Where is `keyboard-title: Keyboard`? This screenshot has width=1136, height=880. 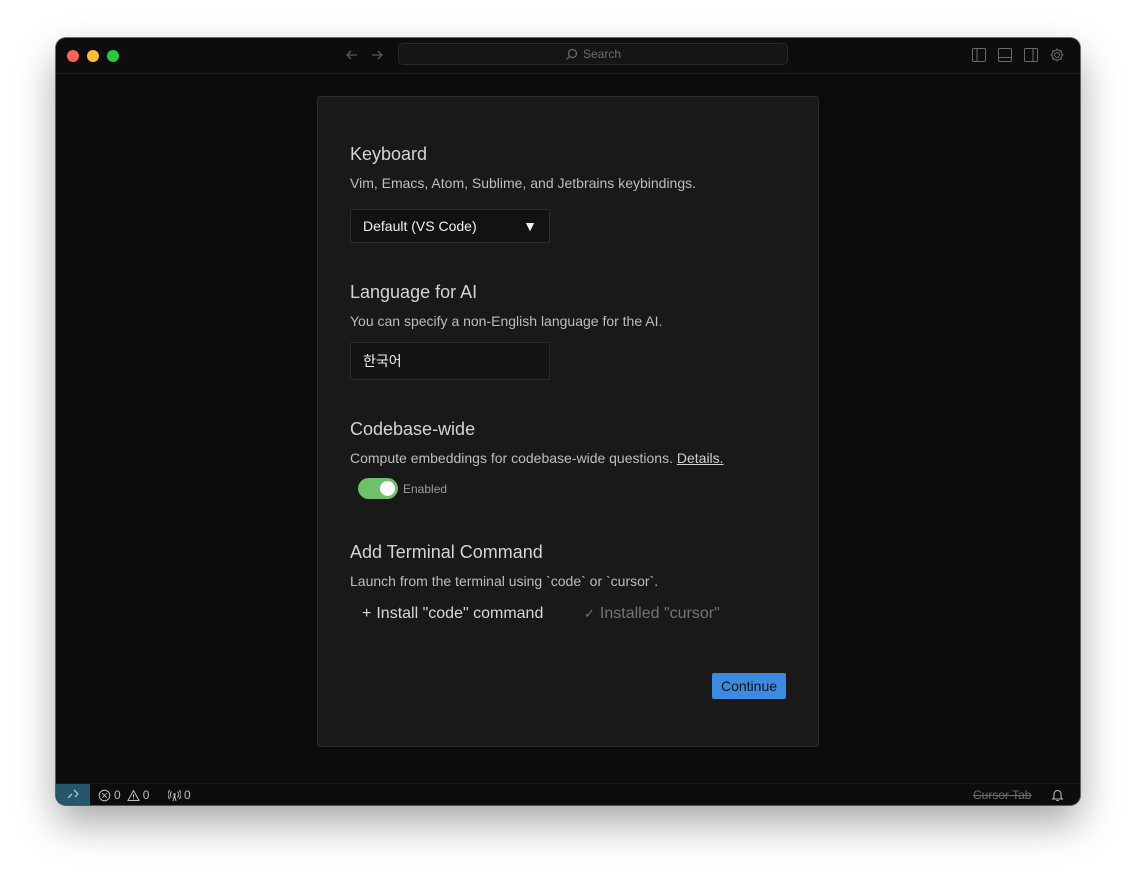
keyboard-title: Keyboard is located at coordinates (389, 154).